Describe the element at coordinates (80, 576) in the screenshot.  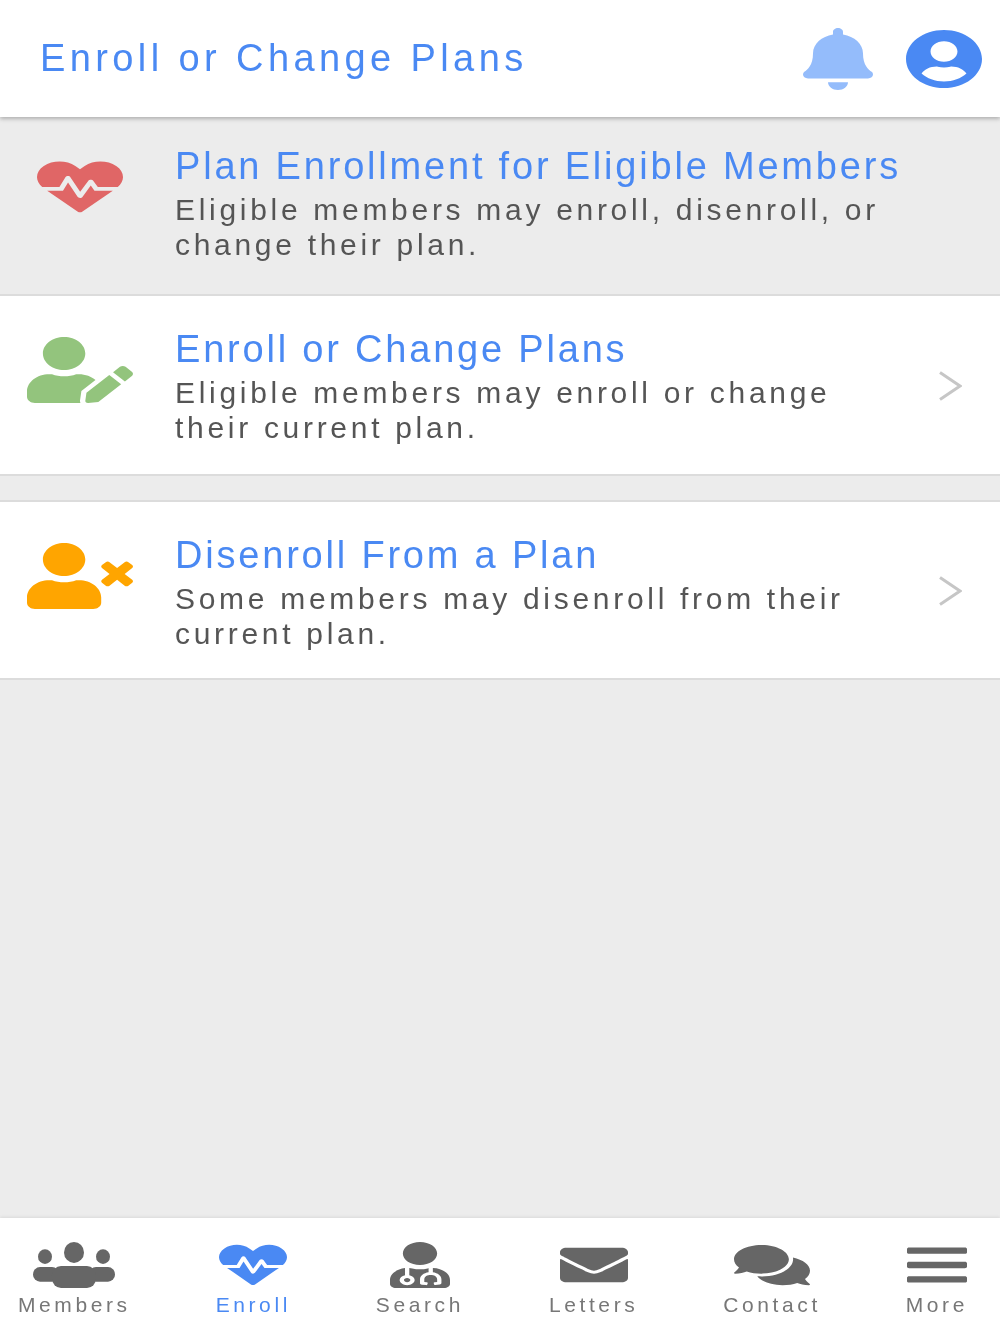
I see `user-x-icon` at that location.